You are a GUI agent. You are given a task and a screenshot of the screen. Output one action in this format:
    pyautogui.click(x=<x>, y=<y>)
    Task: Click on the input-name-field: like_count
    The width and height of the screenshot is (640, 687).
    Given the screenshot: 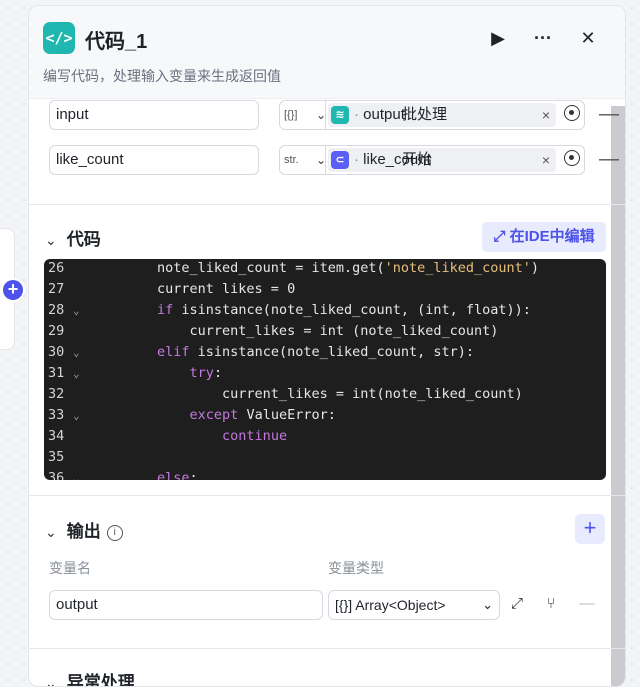 What is the action you would take?
    pyautogui.click(x=154, y=160)
    